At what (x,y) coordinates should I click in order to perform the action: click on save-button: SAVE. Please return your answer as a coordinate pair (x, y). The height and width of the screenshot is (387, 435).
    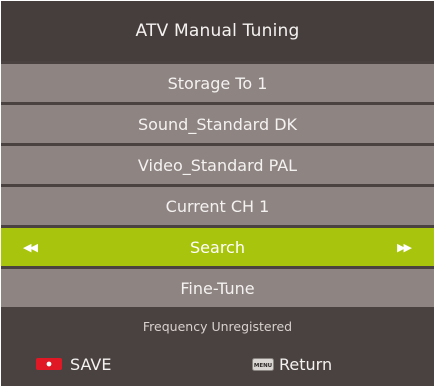
    Looking at the image, I should click on (73, 364).